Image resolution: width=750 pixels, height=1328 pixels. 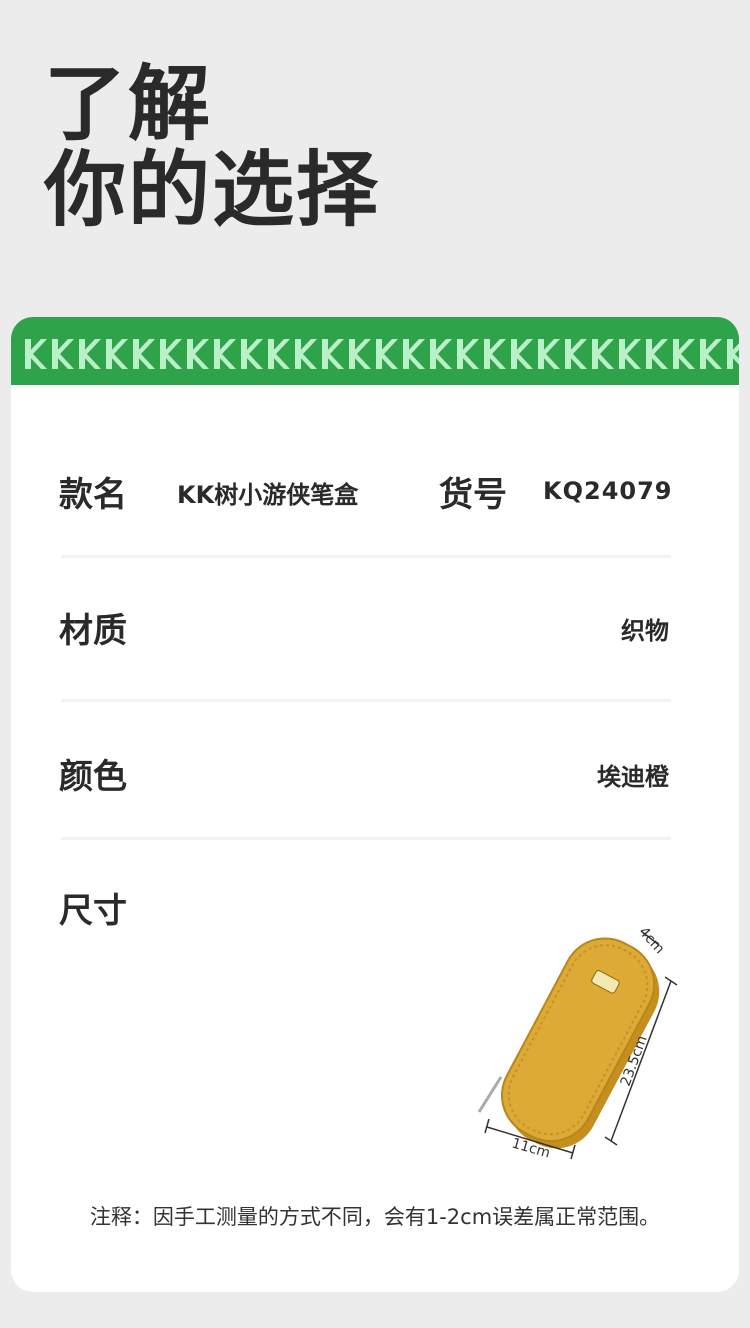 What do you see at coordinates (473, 495) in the screenshot?
I see `sku-label: 货号` at bounding box center [473, 495].